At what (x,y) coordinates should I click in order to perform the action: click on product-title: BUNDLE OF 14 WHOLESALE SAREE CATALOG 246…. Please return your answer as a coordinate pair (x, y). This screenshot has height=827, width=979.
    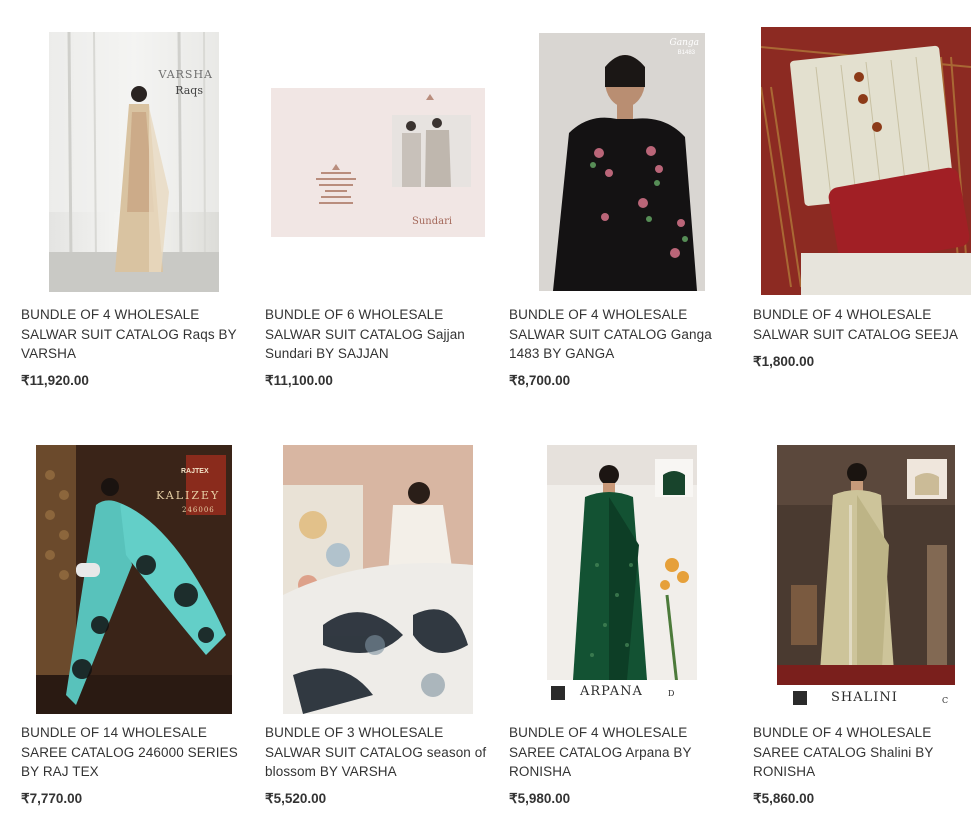
    Looking at the image, I should click on (132, 752).